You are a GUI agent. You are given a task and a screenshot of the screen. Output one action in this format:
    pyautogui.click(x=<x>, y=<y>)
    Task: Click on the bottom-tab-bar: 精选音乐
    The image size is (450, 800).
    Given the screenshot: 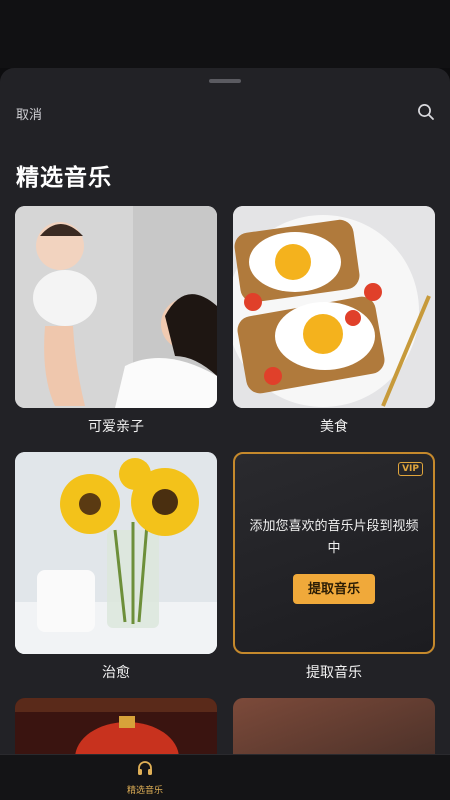 What is the action you would take?
    pyautogui.click(x=225, y=777)
    